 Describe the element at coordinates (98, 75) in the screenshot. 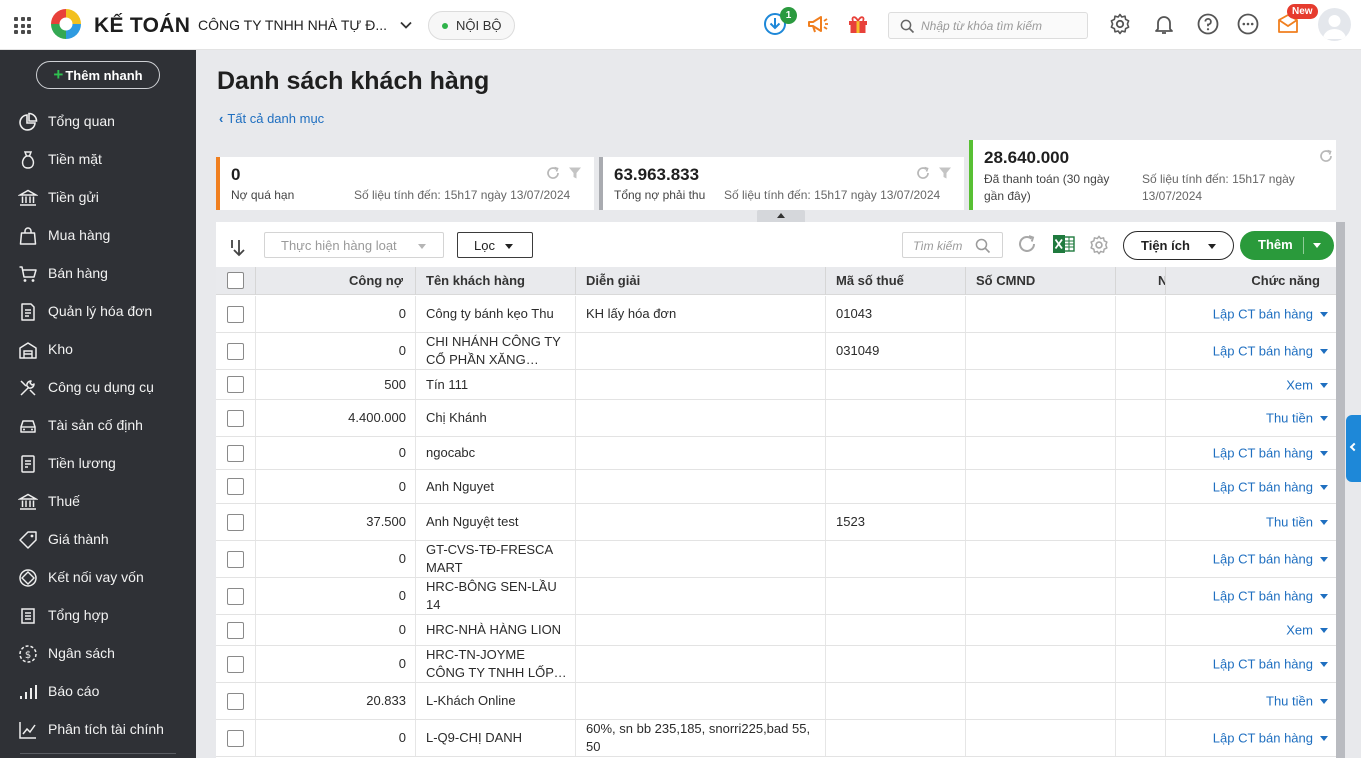

I see `quick-add-button: + Thêm nhanh` at that location.